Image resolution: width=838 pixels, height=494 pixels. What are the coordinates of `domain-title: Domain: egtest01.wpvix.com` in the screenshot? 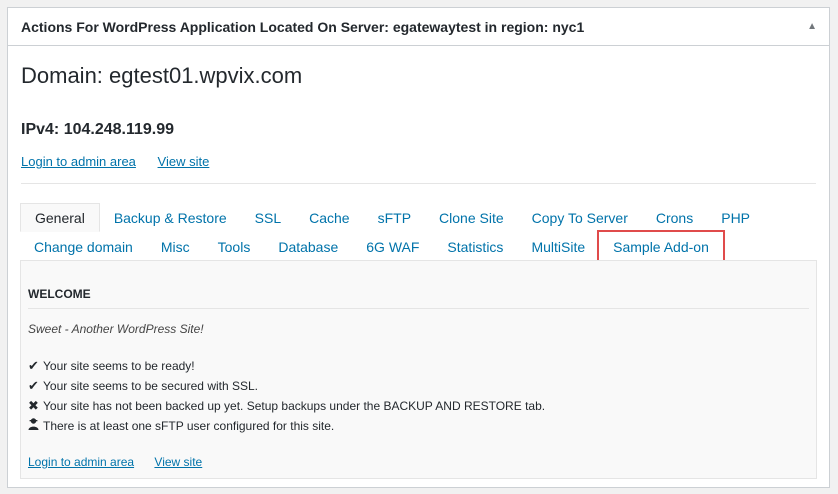 It's located at (162, 75).